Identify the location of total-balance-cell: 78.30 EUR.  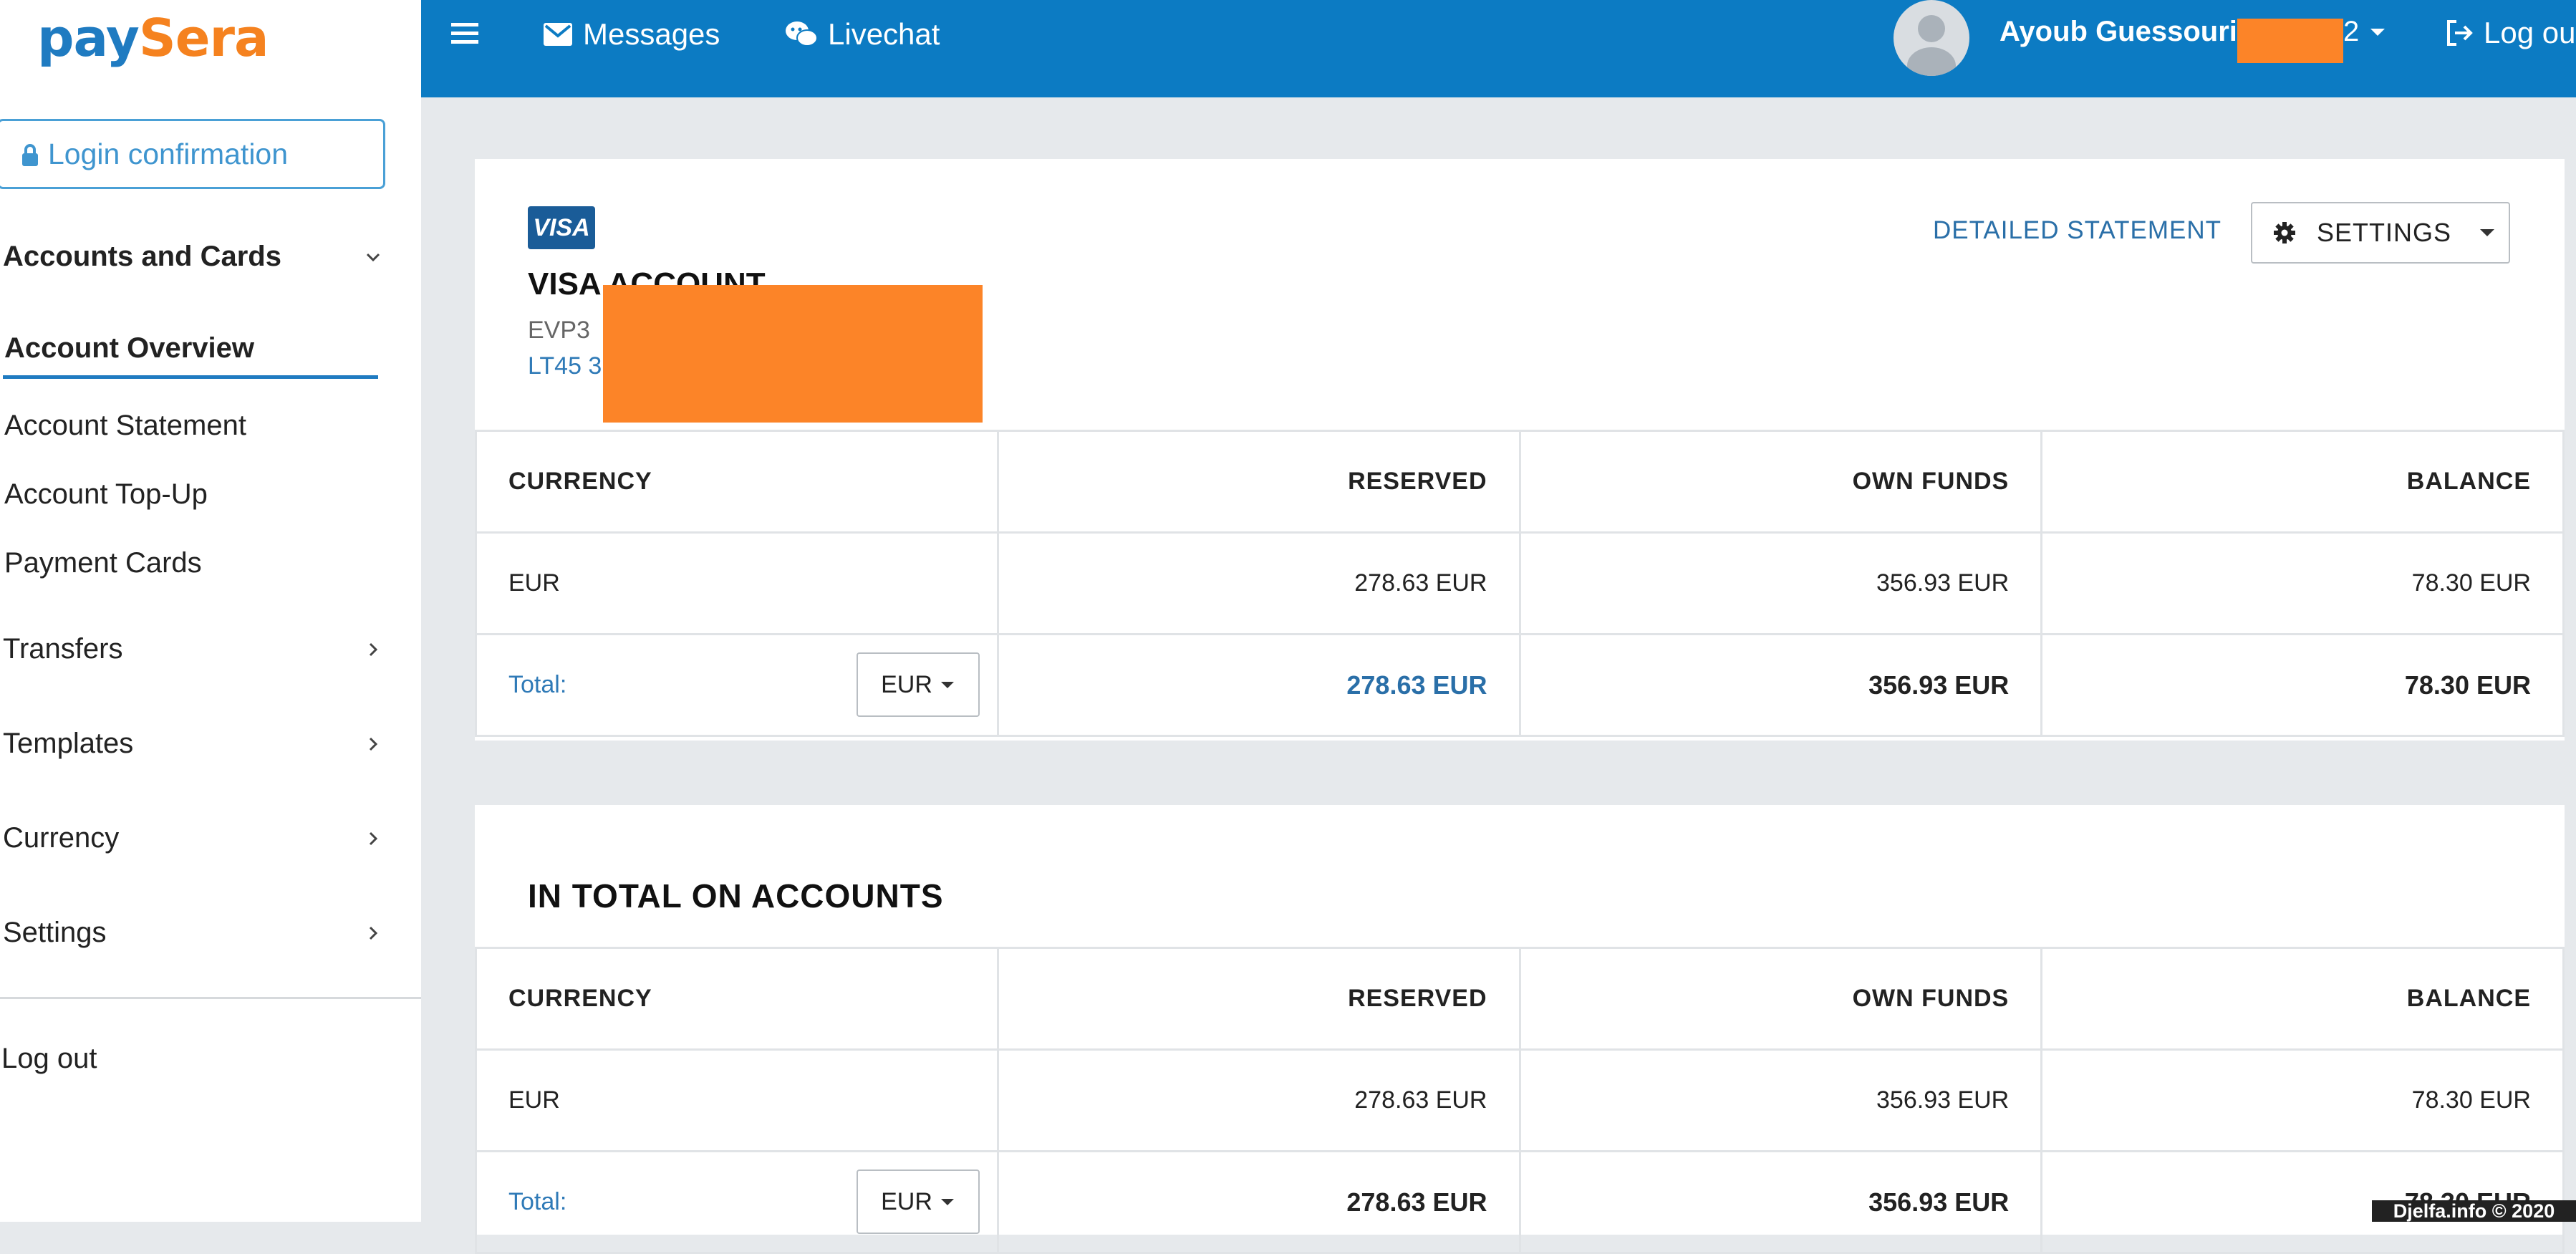
(2302, 685).